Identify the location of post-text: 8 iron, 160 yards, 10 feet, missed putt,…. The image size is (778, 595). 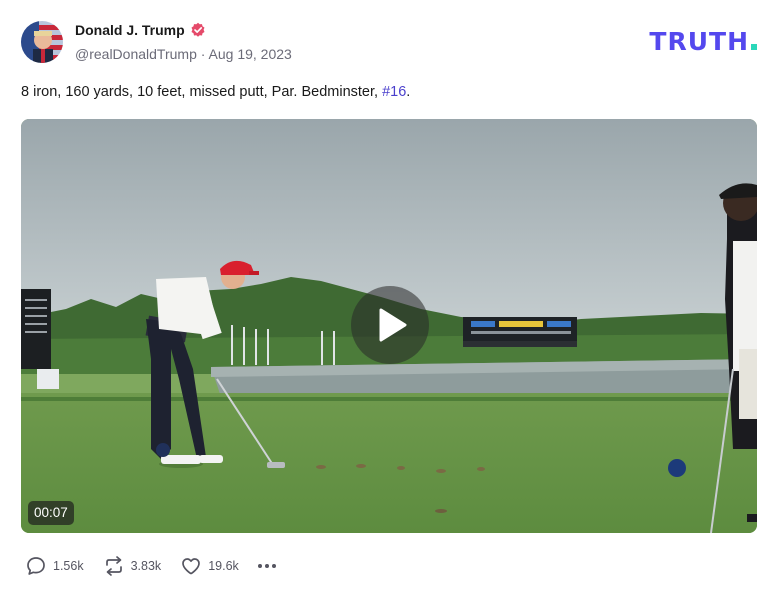
(202, 92).